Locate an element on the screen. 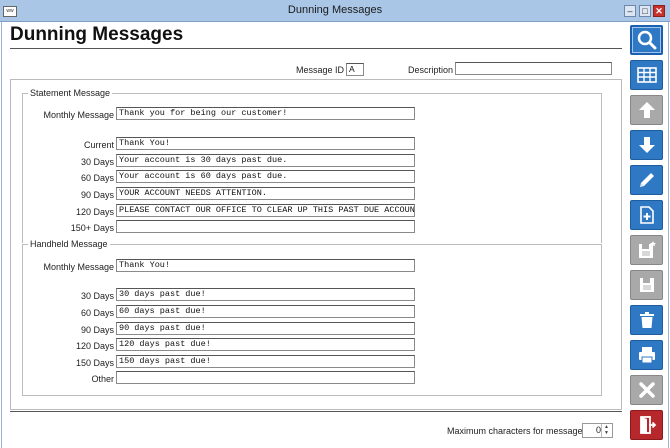 Image resolution: width=670 pixels, height=448 pixels. statement-monthly-label: Monthly Message is located at coordinates (78, 115).